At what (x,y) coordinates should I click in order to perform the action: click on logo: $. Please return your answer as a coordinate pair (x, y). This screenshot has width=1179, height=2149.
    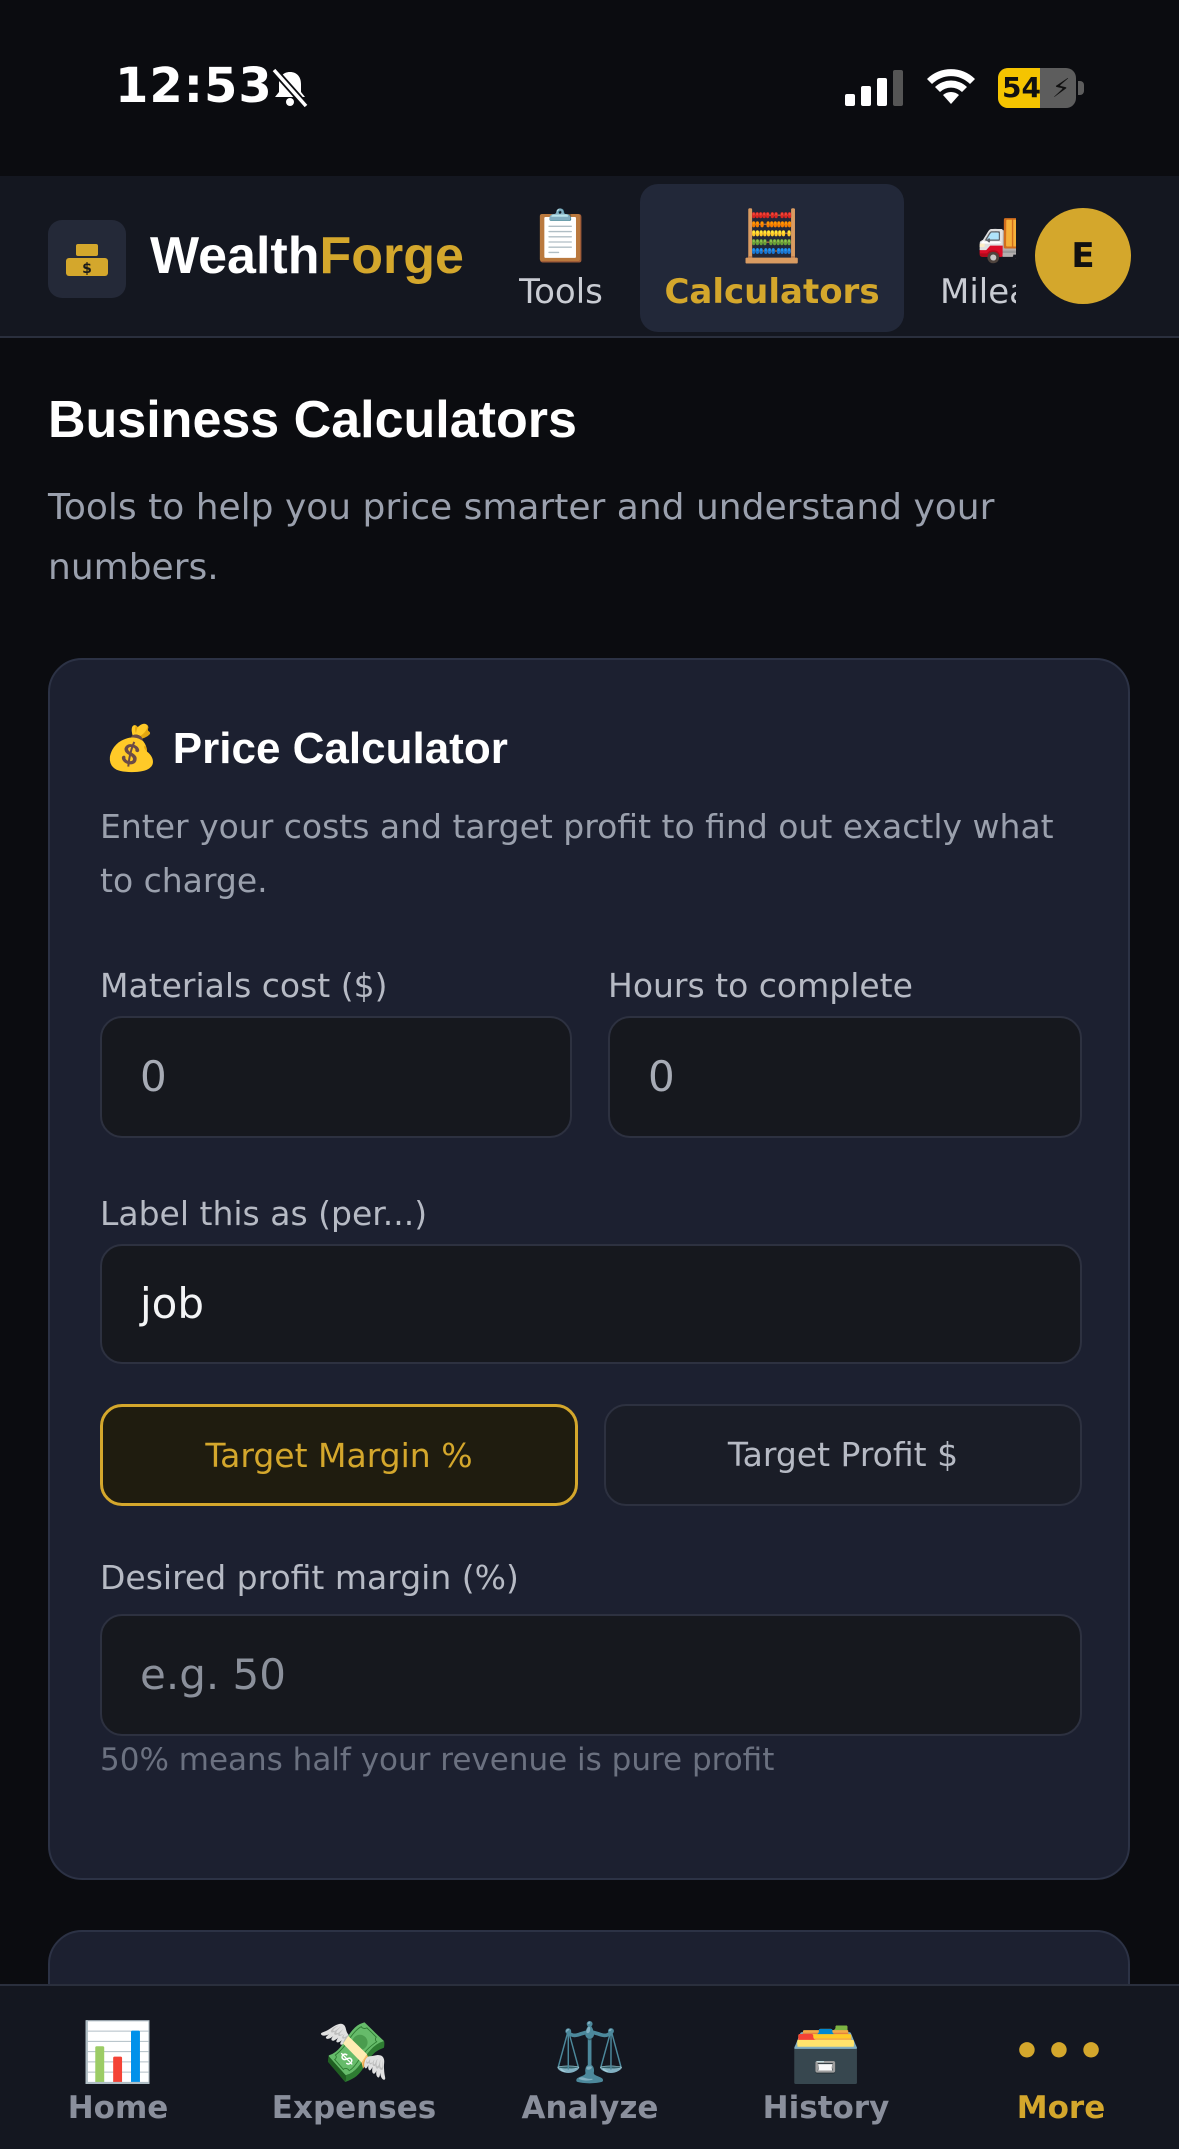
    Looking at the image, I should click on (87, 259).